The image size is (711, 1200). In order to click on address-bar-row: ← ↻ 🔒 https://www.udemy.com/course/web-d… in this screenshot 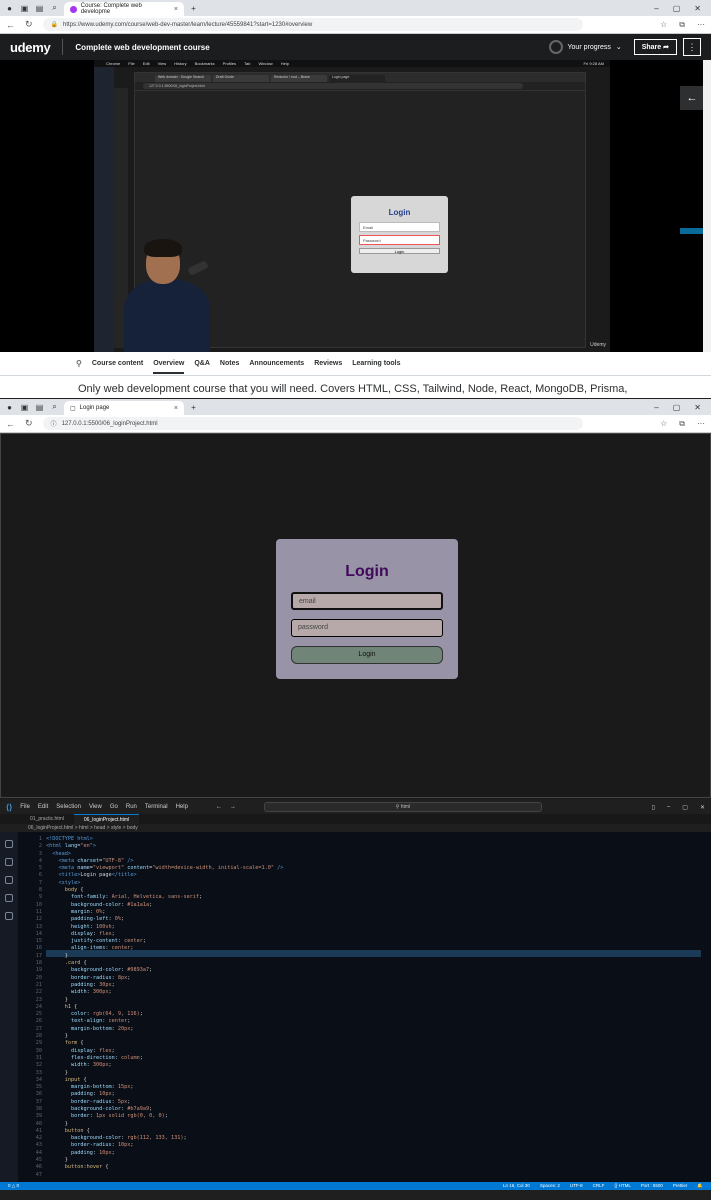, I will do `click(355, 25)`.